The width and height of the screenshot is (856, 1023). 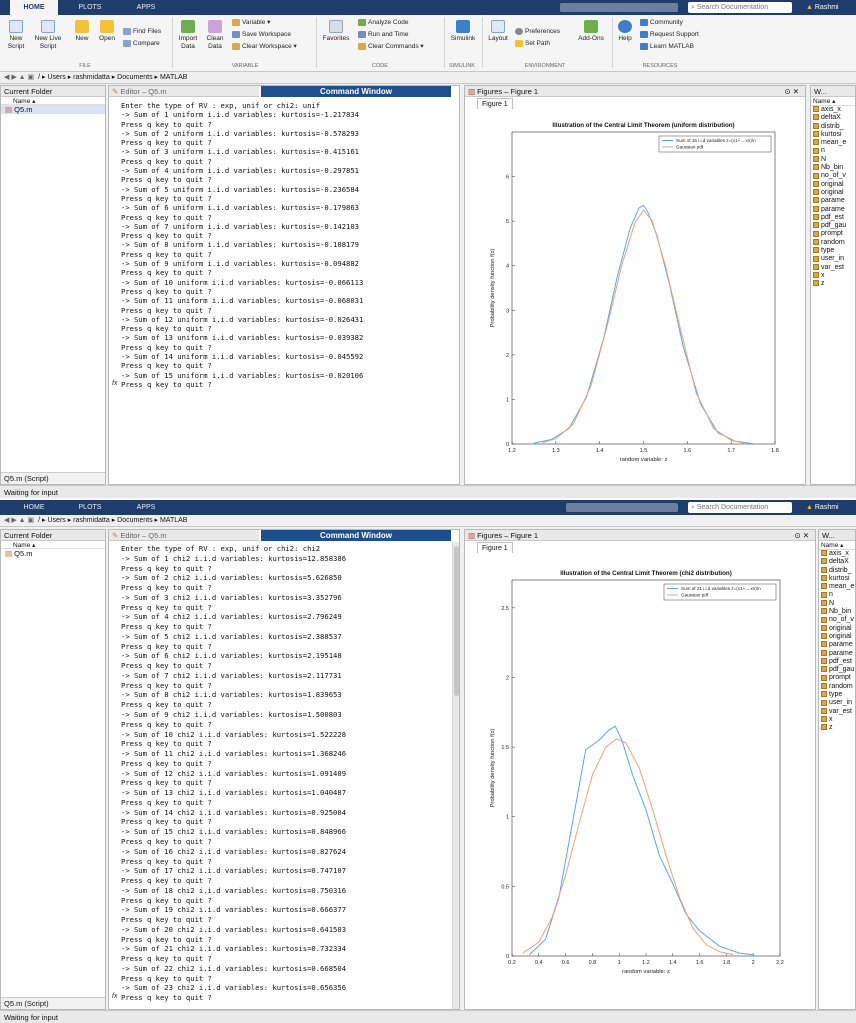 I want to click on simulink-button: Simulink, so click(x=463, y=31).